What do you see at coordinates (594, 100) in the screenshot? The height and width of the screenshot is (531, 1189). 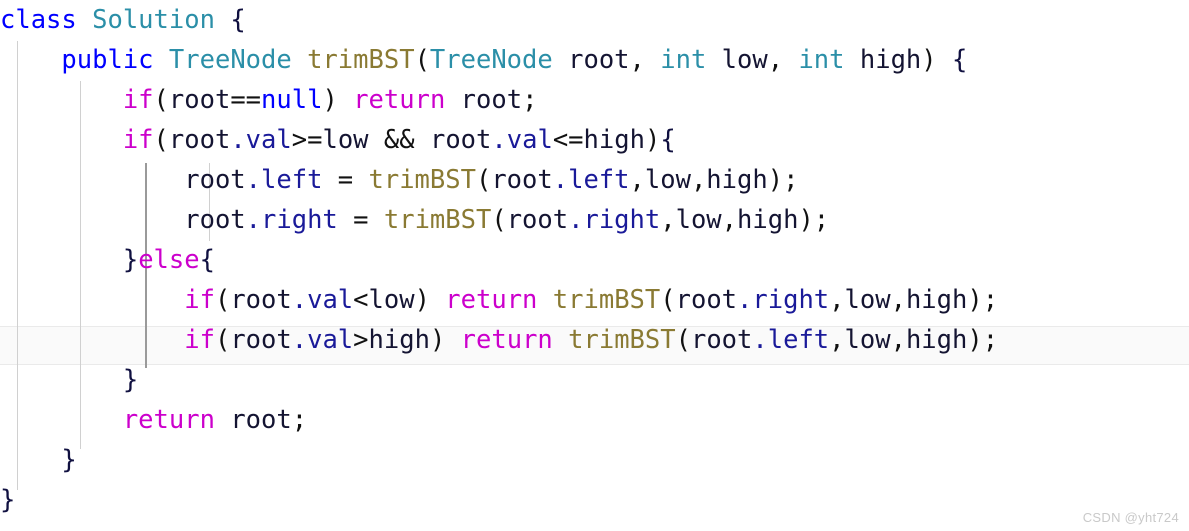 I see `code-line-3: if(root==null) return root;` at bounding box center [594, 100].